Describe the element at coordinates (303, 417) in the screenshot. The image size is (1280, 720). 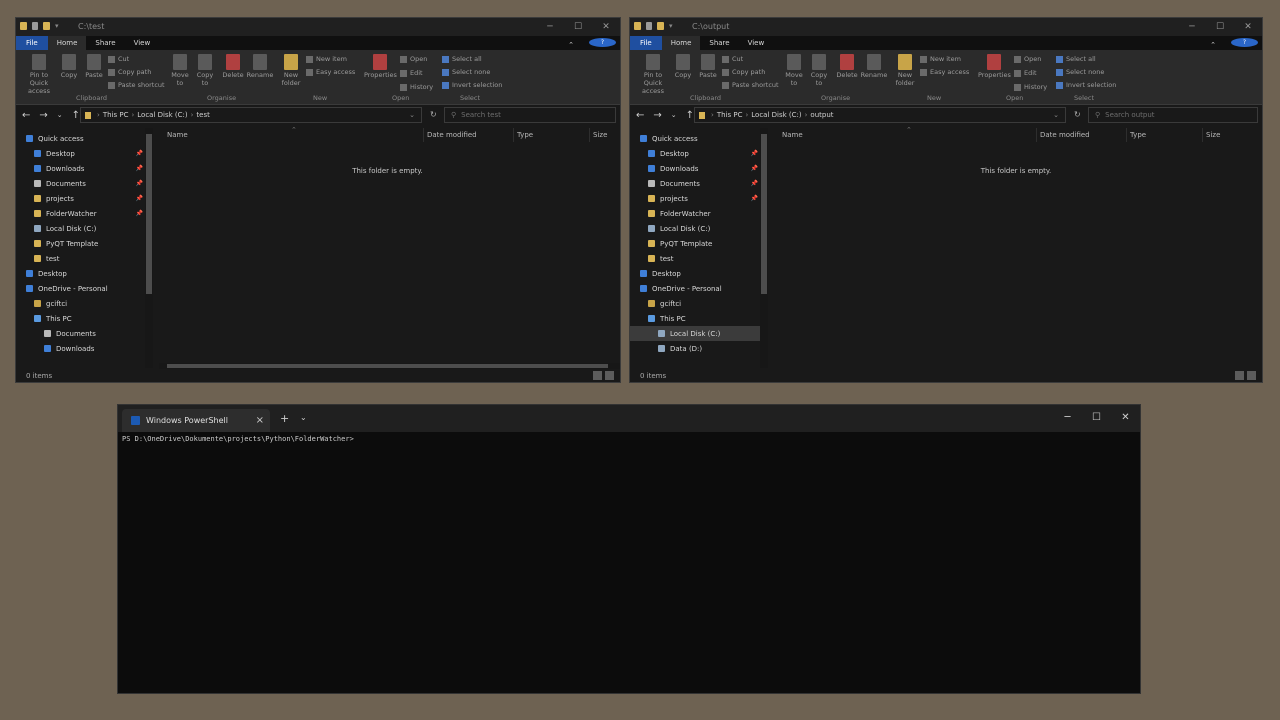
I see `tab-dropdown-icon: ⌄` at that location.